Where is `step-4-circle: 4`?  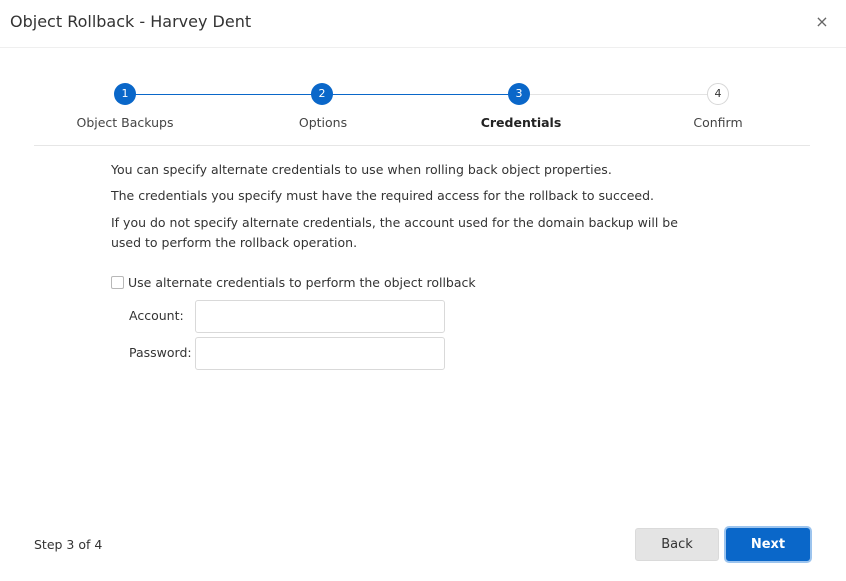
step-4-circle: 4 is located at coordinates (718, 94).